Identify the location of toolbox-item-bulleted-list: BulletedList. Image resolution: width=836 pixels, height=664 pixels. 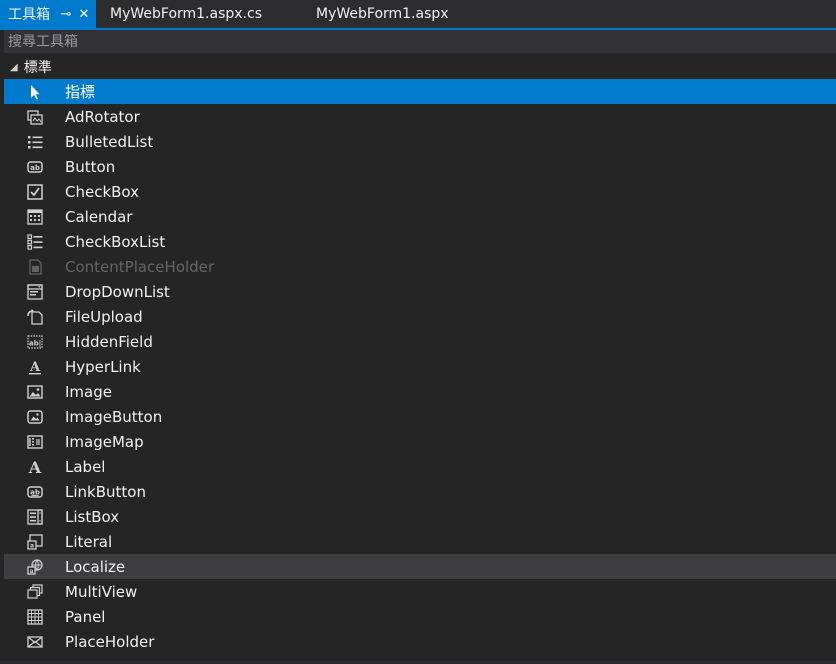
(420, 141).